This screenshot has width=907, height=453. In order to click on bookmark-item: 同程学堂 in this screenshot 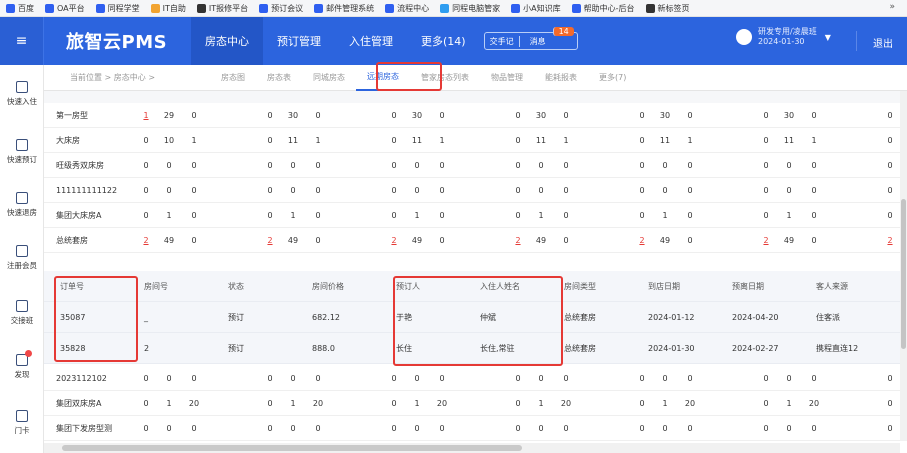, I will do `click(117, 8)`.